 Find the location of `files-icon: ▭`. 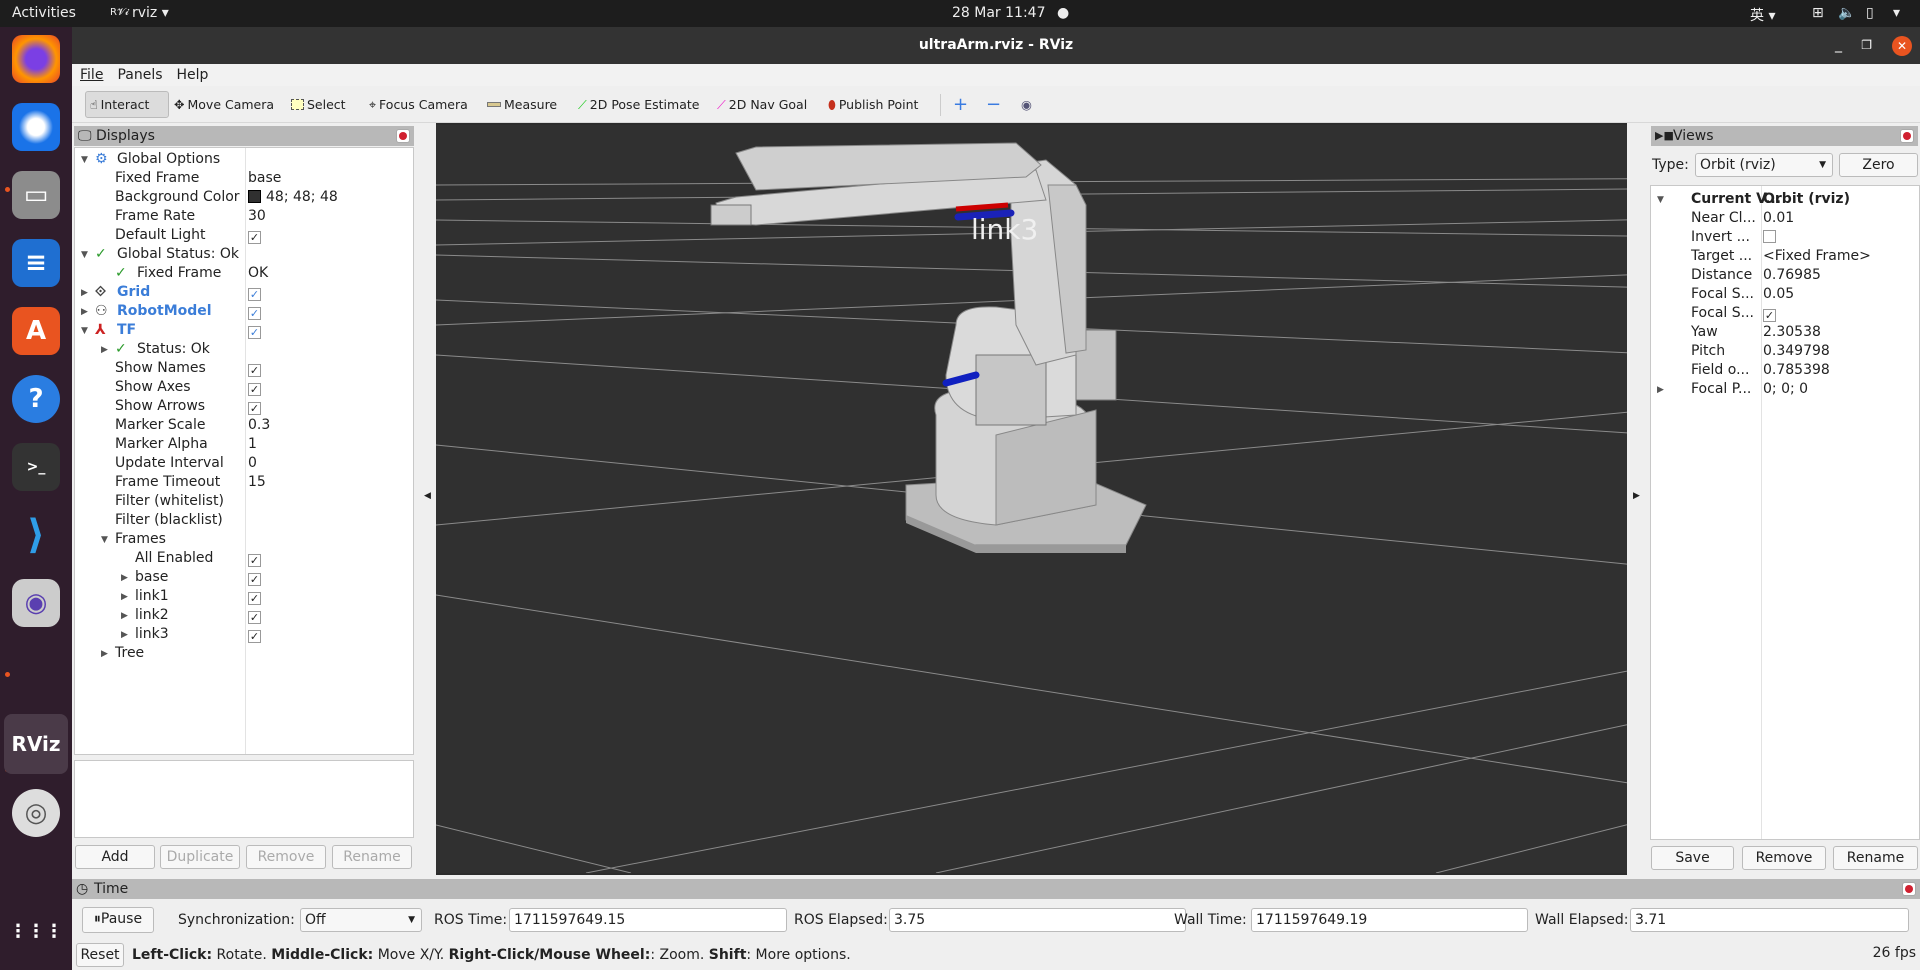

files-icon: ▭ is located at coordinates (36, 195).